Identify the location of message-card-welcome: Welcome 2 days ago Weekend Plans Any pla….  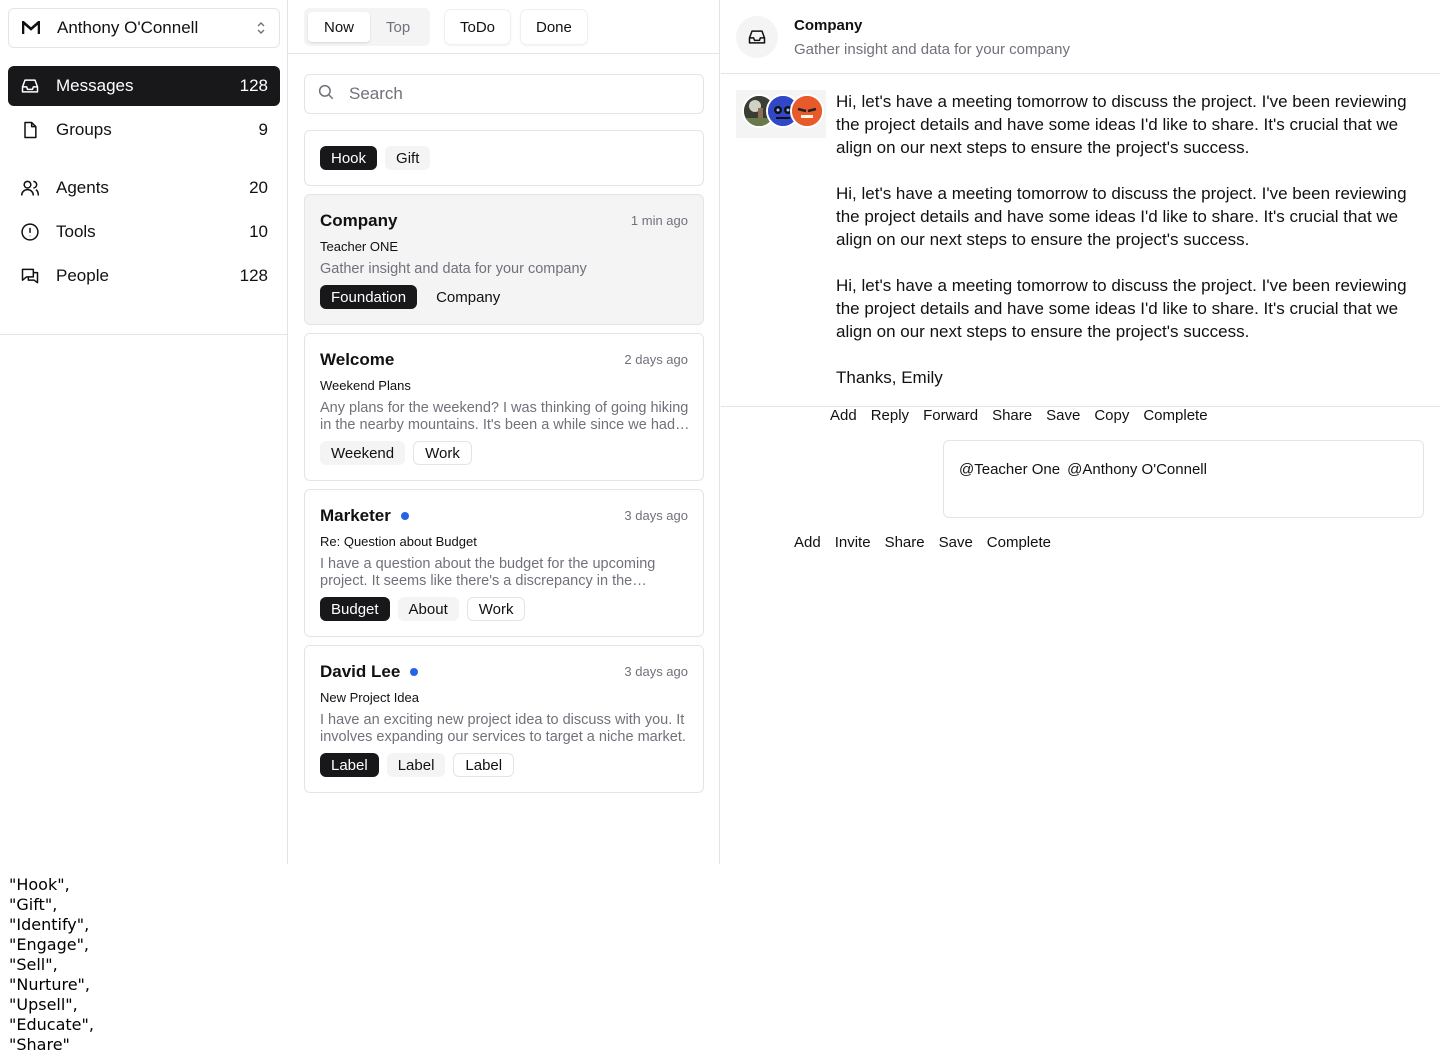
(504, 407).